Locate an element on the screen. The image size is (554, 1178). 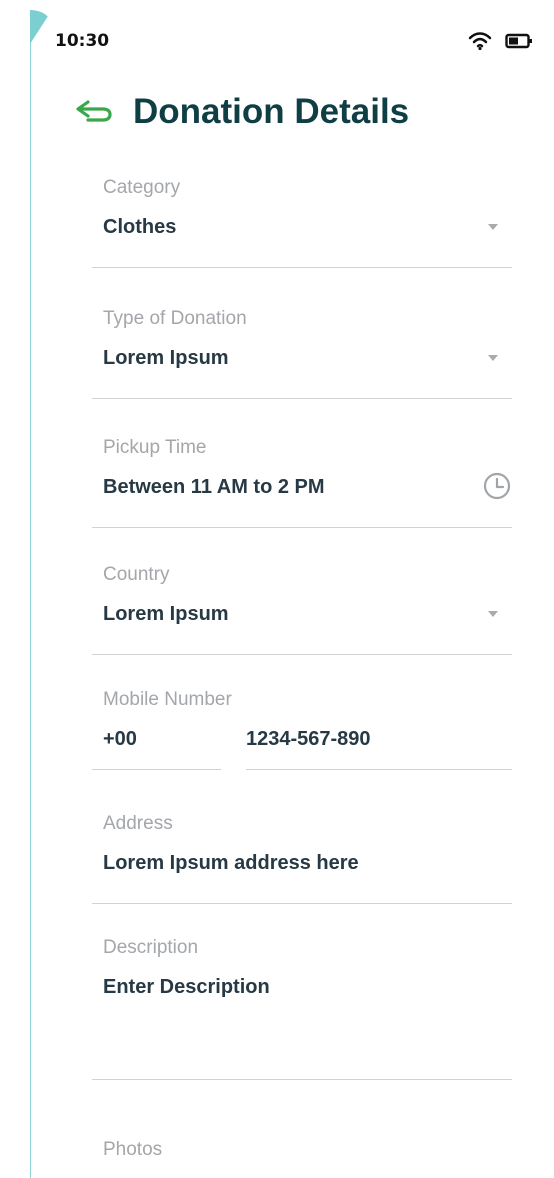
wifi-icon is located at coordinates (480, 41).